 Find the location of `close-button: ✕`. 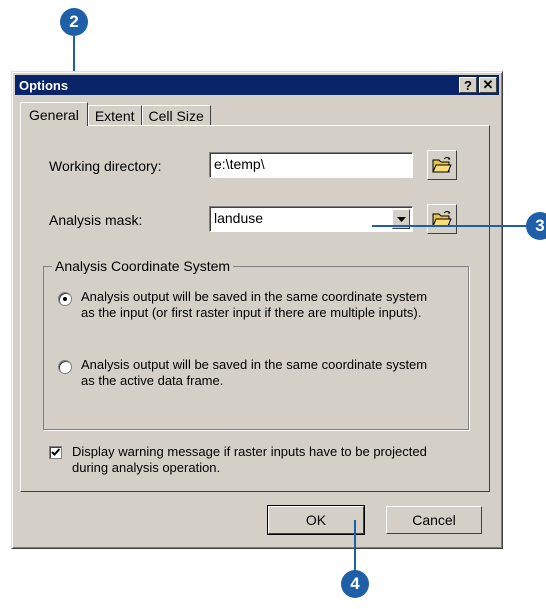

close-button: ✕ is located at coordinates (488, 85).